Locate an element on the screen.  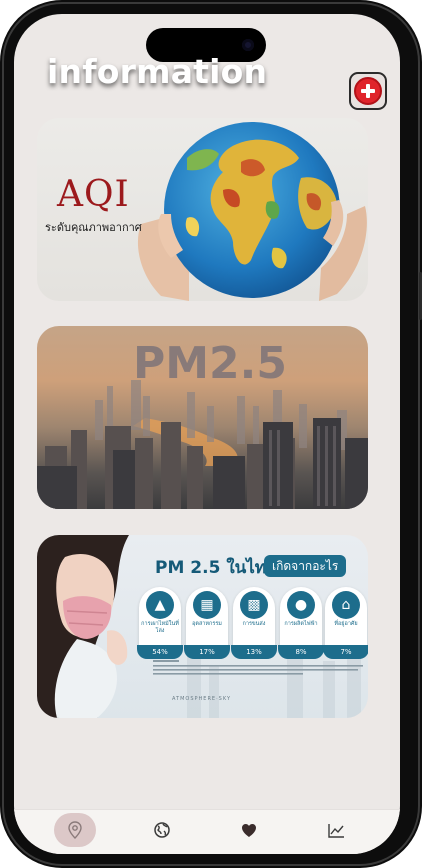
source-percent: 54% is located at coordinates (160, 652).